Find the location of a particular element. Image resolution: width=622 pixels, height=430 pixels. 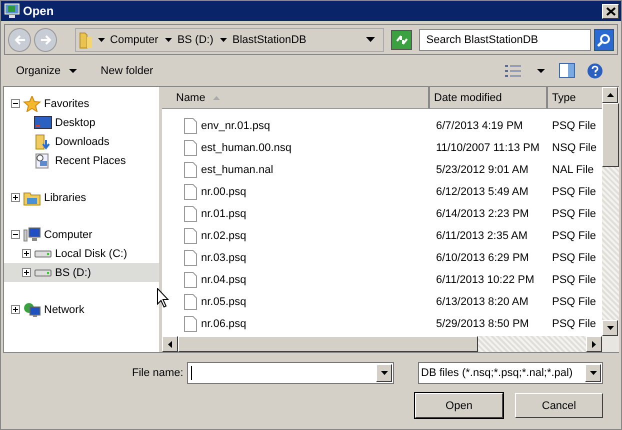

computer-icon is located at coordinates (32, 234).